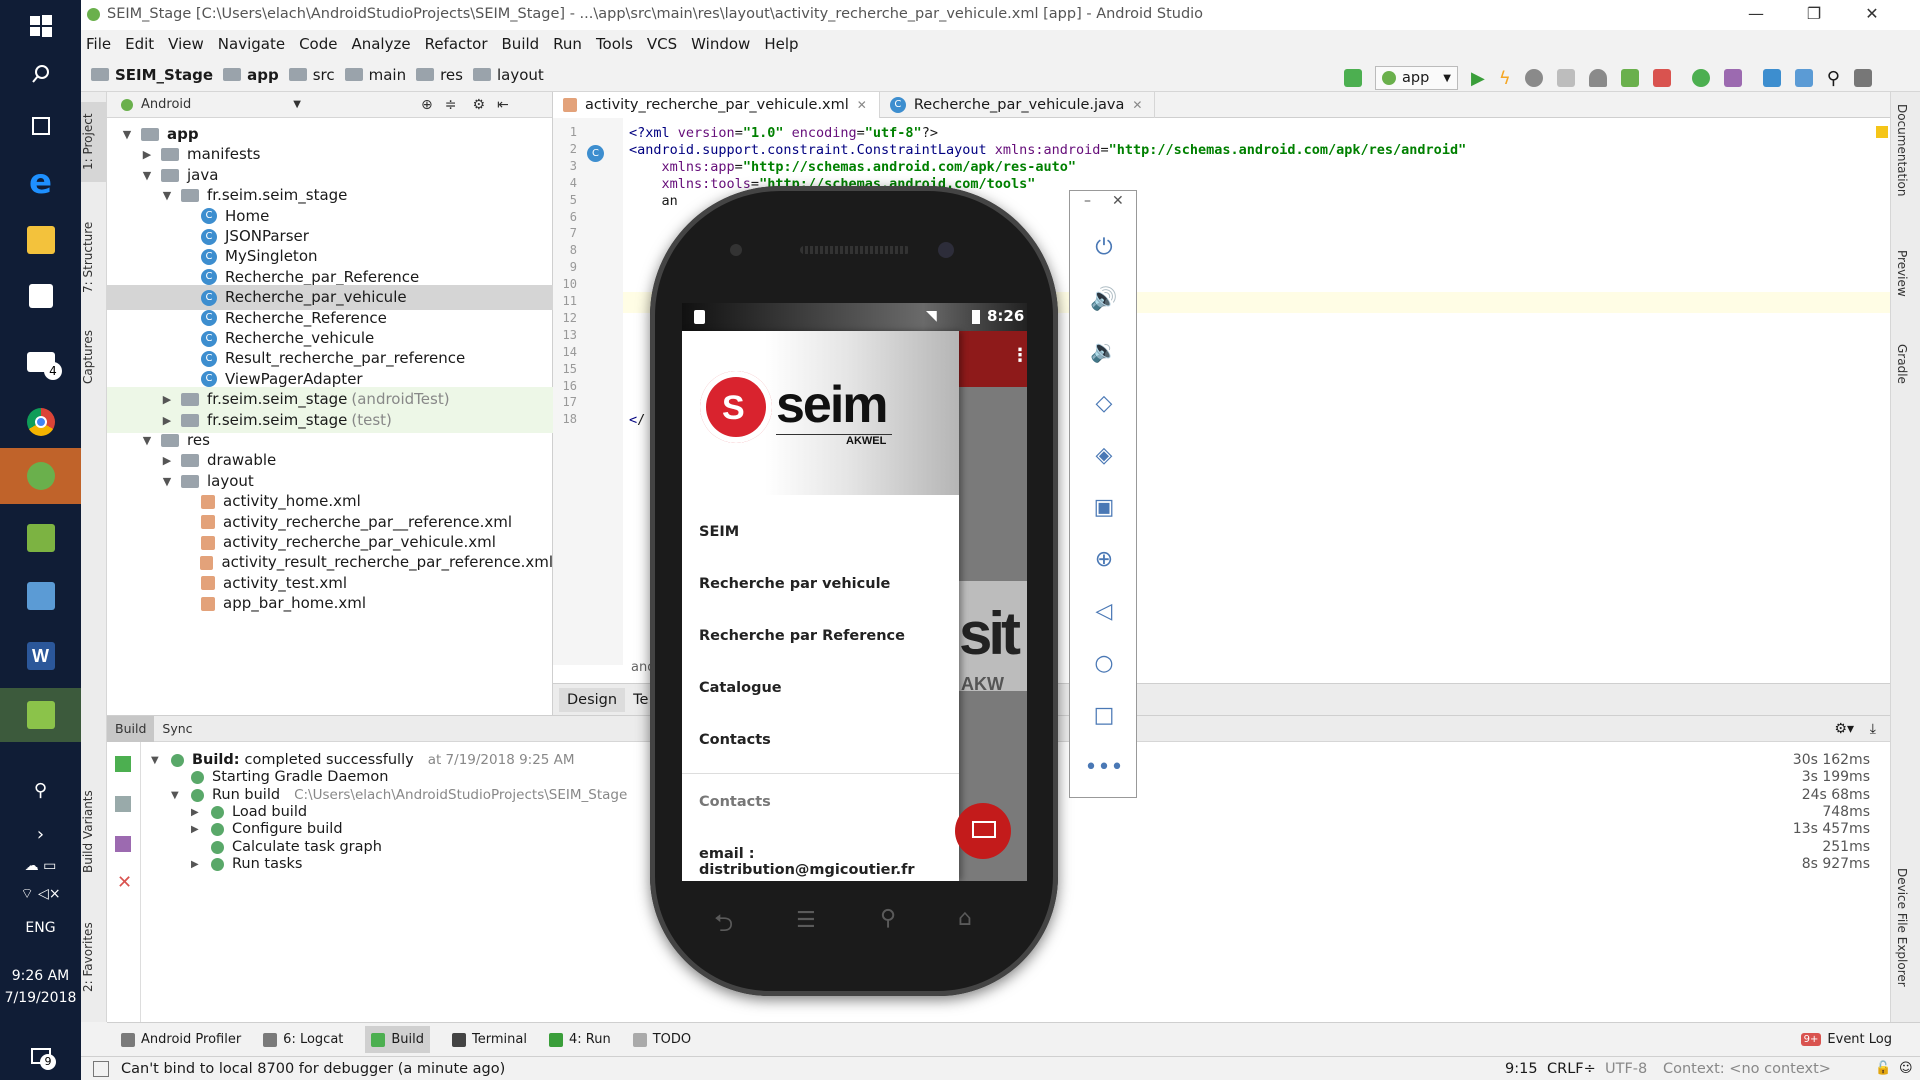 The image size is (1920, 1080). I want to click on expand-right-icon: ▶, so click(199, 864).